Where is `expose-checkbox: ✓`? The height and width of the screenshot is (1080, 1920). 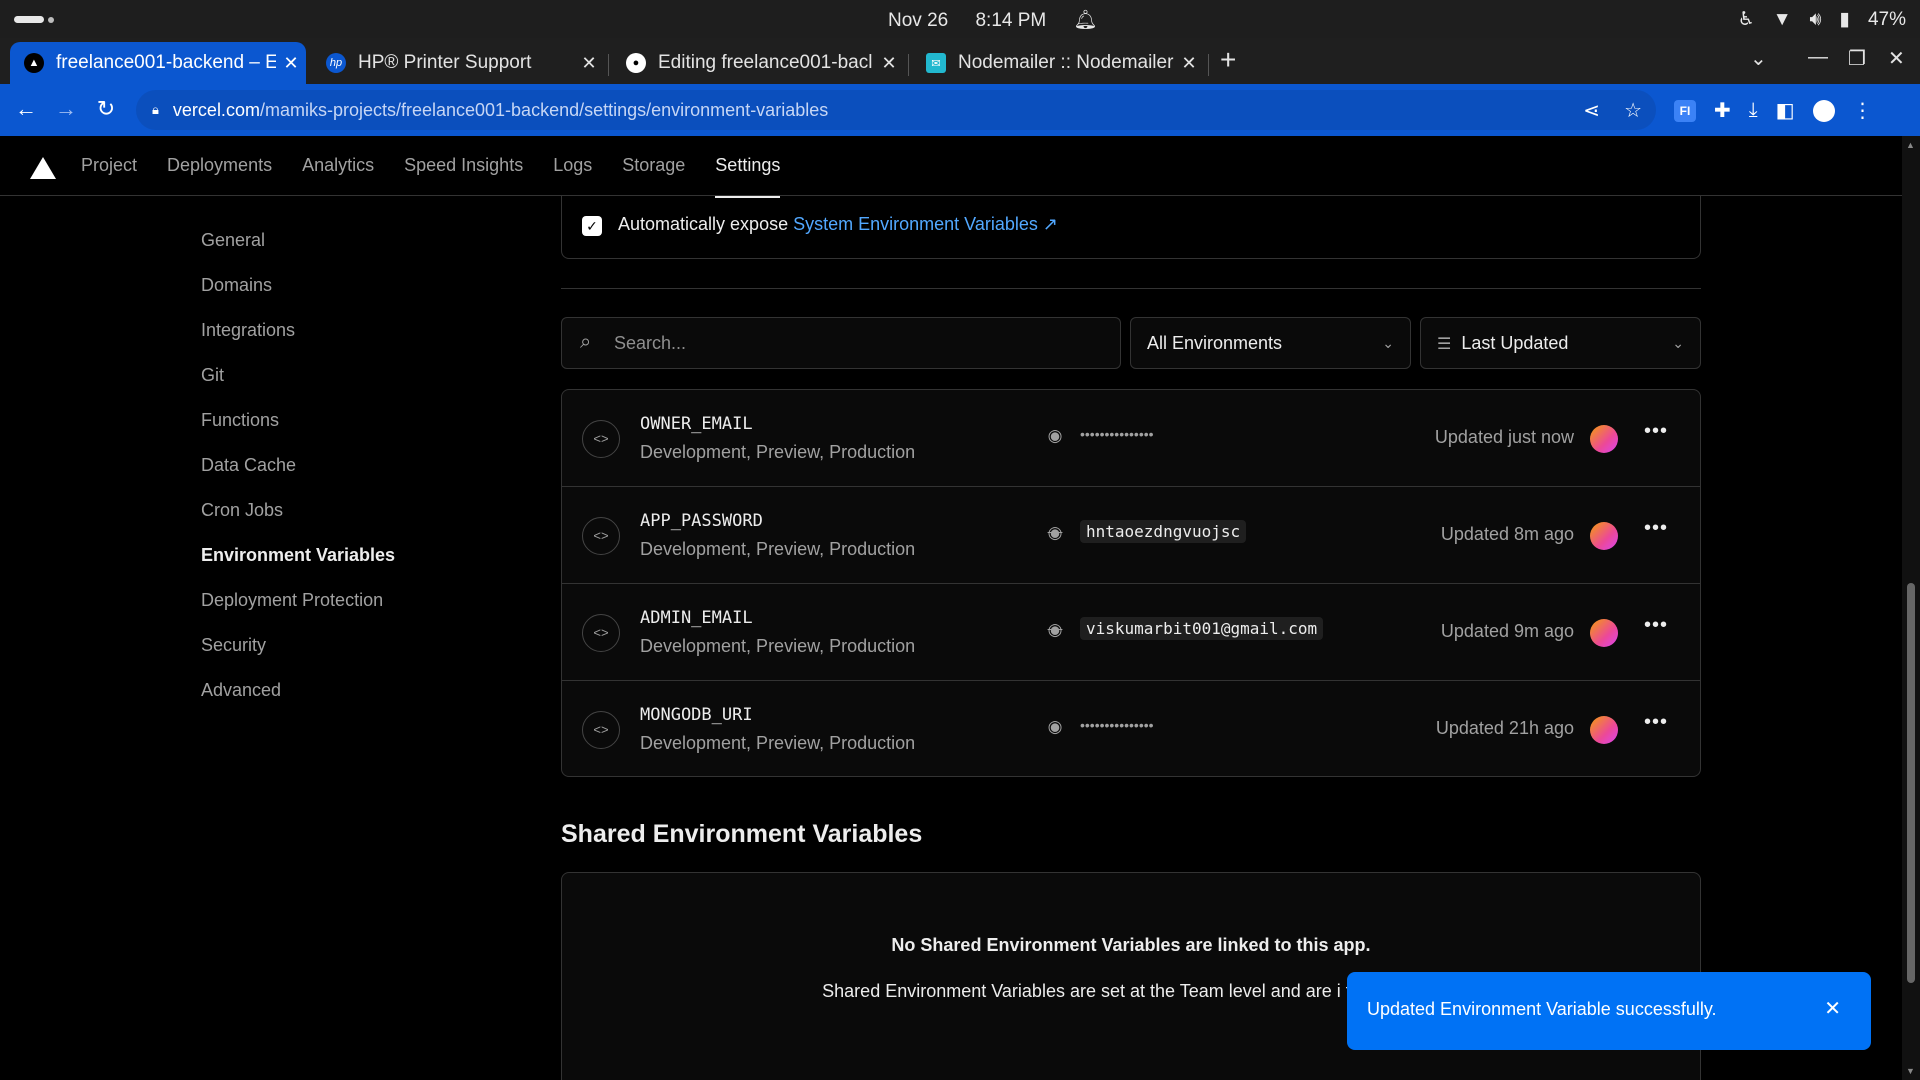 expose-checkbox: ✓ is located at coordinates (592, 226).